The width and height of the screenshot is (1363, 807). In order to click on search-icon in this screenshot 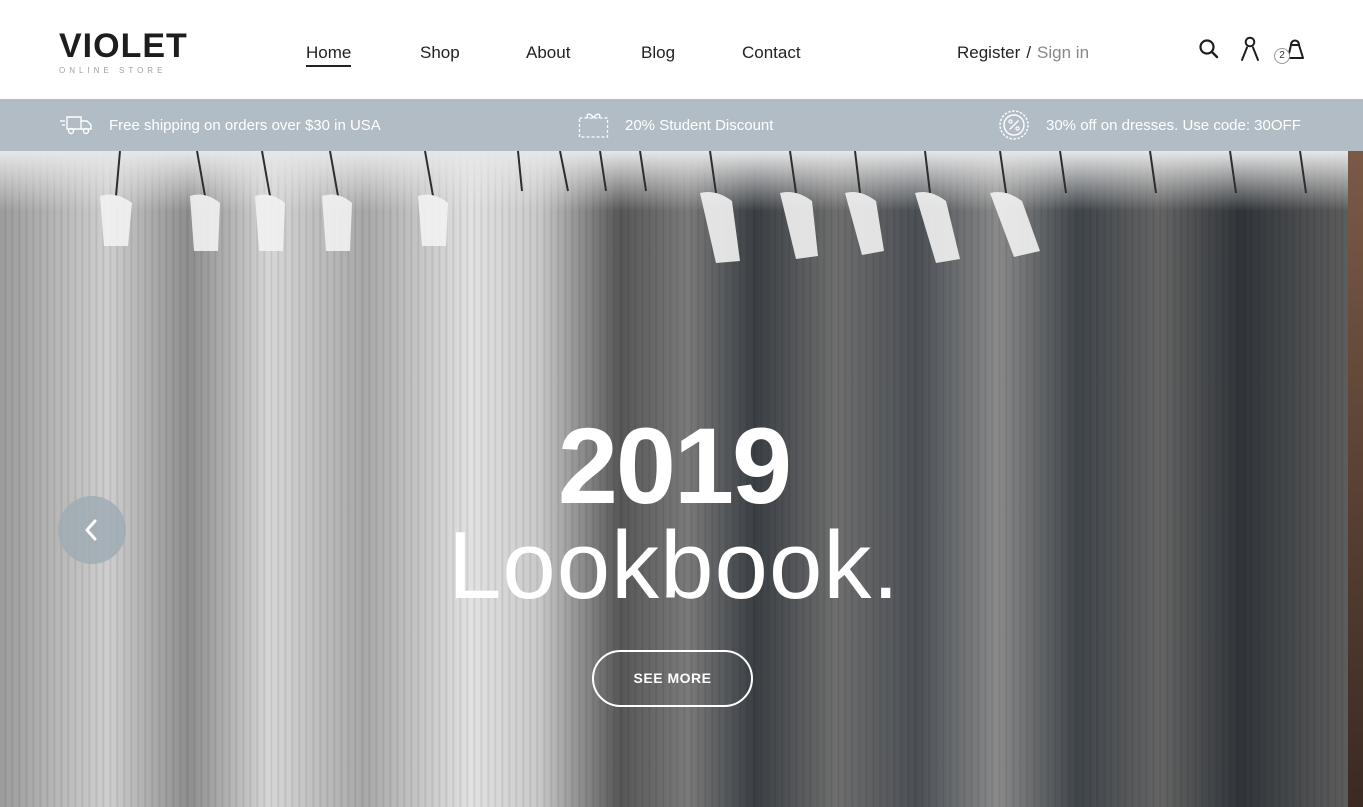, I will do `click(1209, 49)`.